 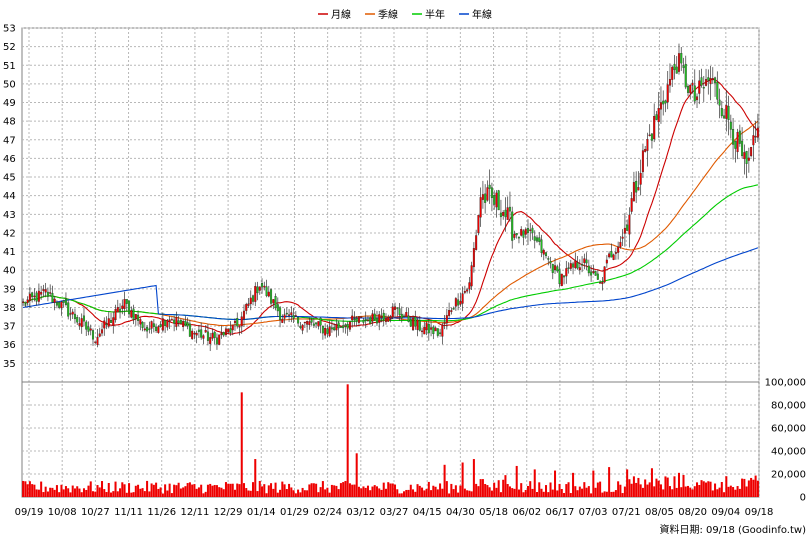 What do you see at coordinates (9, 196) in the screenshot?
I see `price-tick-label: 44` at bounding box center [9, 196].